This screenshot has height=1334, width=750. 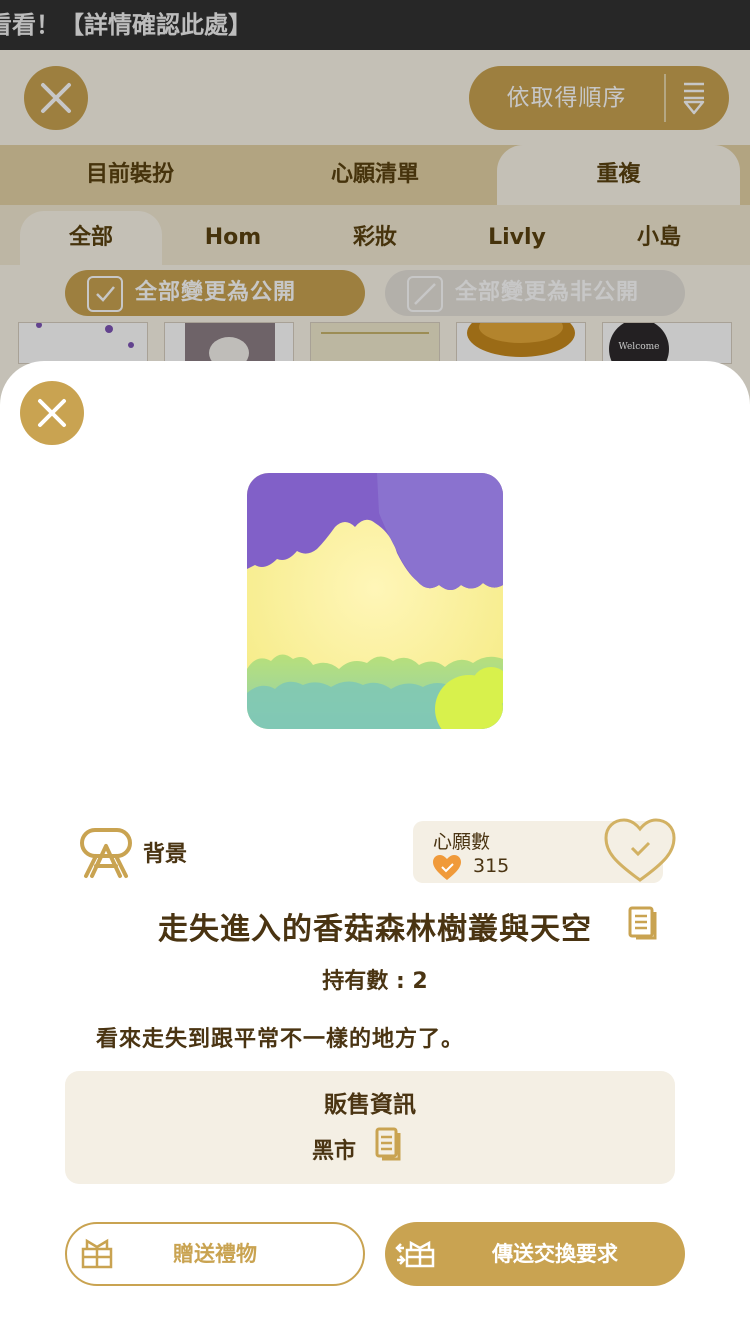 I want to click on send-trade-request-label: 傳送交換要求, so click(x=555, y=1254).